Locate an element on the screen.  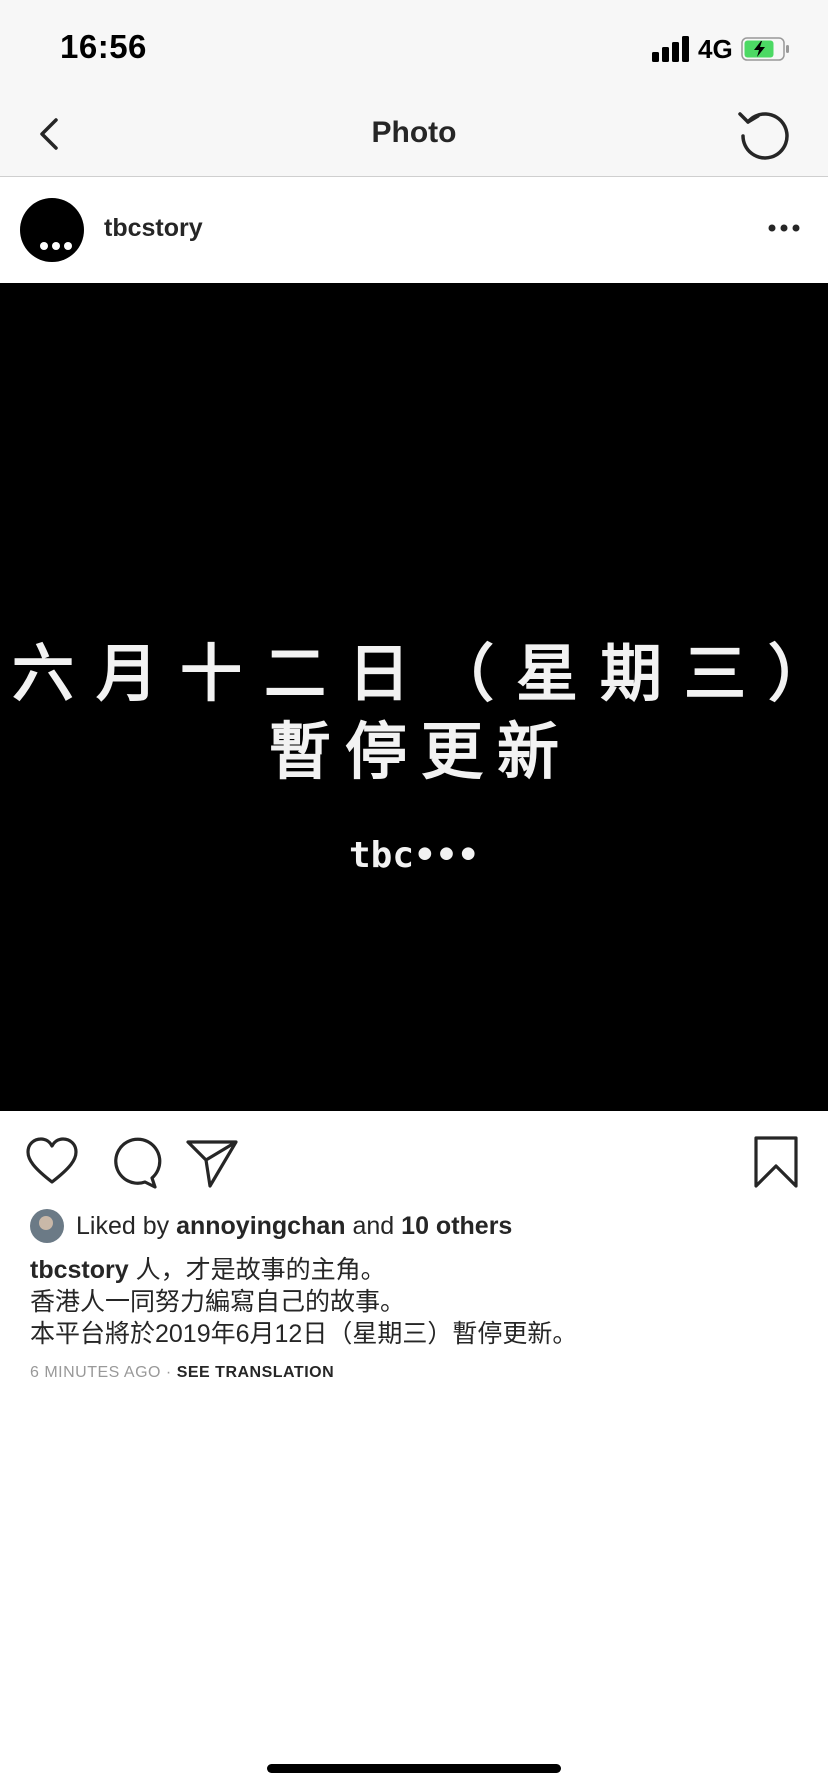
more-dots-icon is located at coordinates (784, 228).